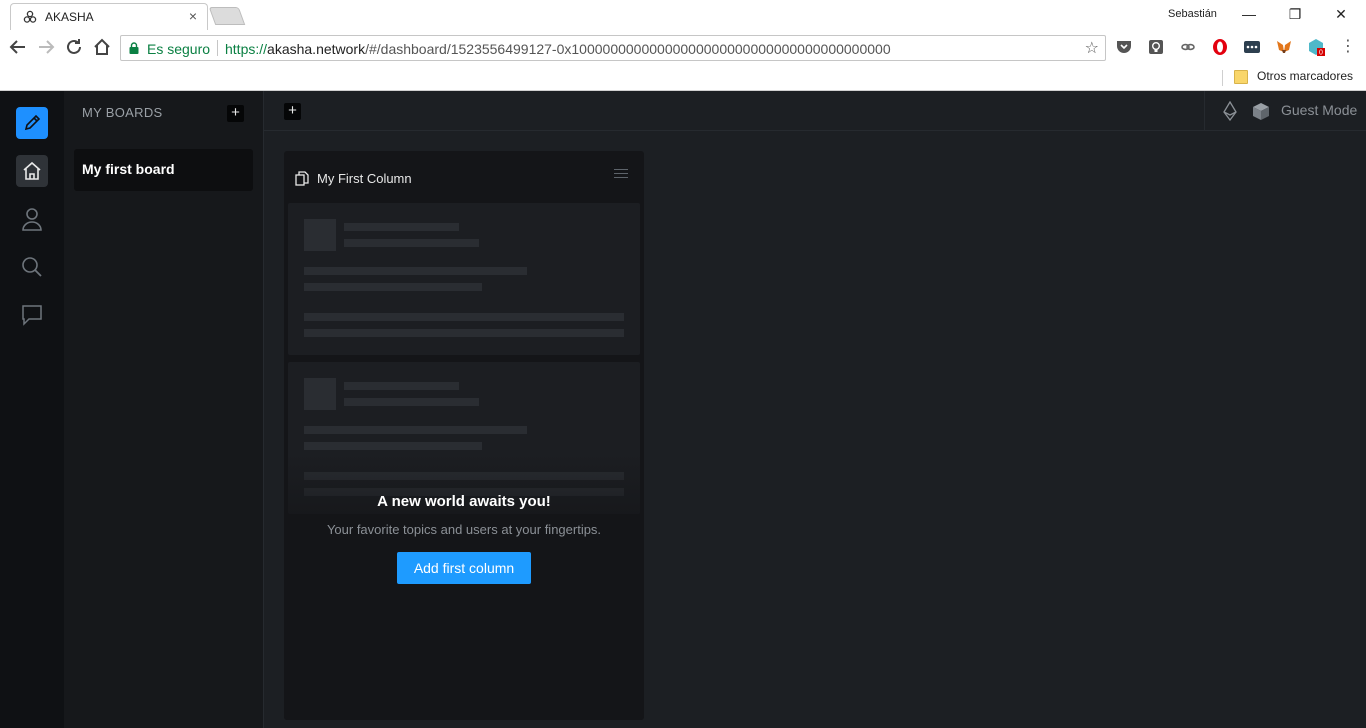 The width and height of the screenshot is (1366, 728). I want to click on pencil-icon, so click(32, 122).